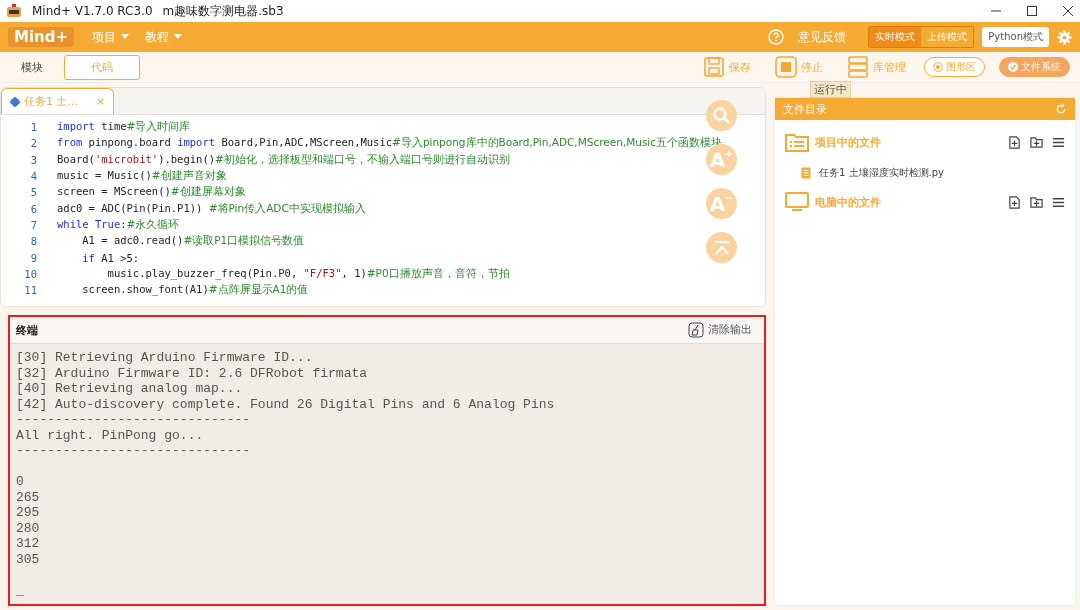 The height and width of the screenshot is (610, 1080). Describe the element at coordinates (193, 241) in the screenshot. I see `code-line: A1 = adc0.read()#读取P1口模拟信号数值` at that location.